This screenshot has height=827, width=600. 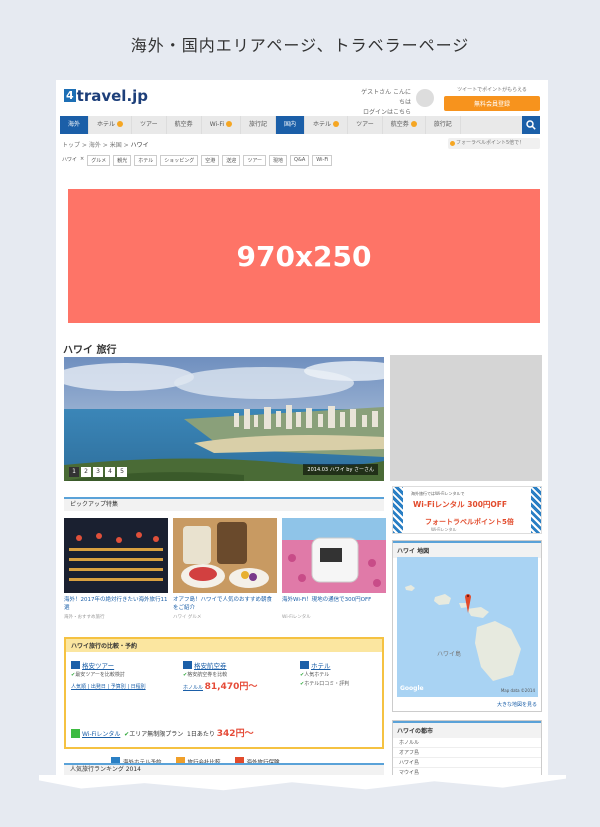 What do you see at coordinates (255, 160) in the screenshot?
I see `tag: ツアー` at bounding box center [255, 160].